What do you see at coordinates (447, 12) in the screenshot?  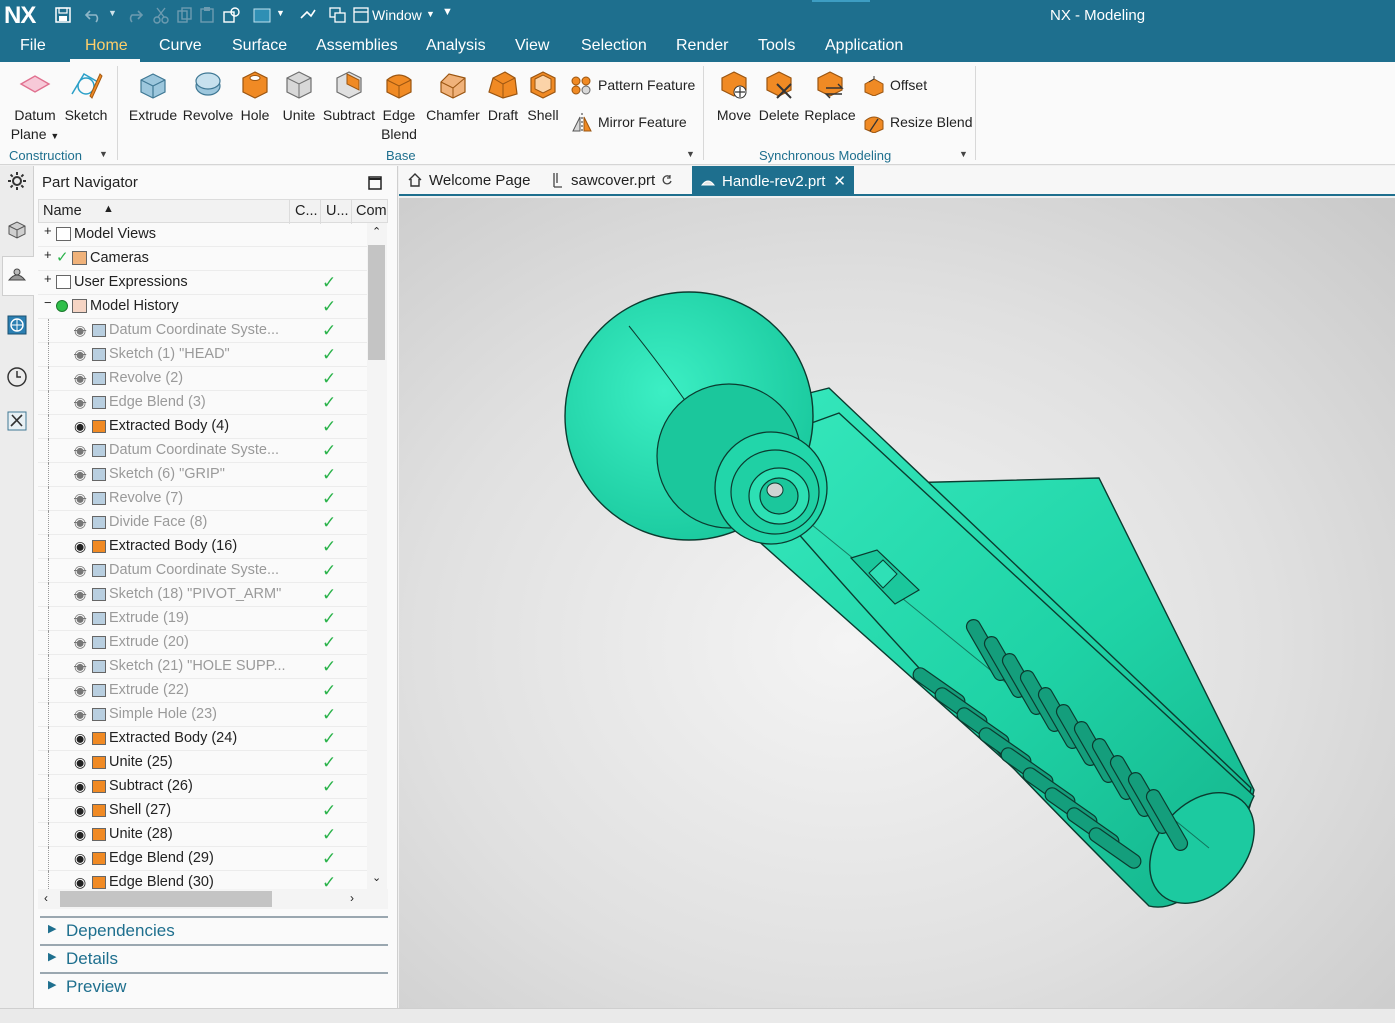 I see `customize-toolbar-icon: ▼` at bounding box center [447, 12].